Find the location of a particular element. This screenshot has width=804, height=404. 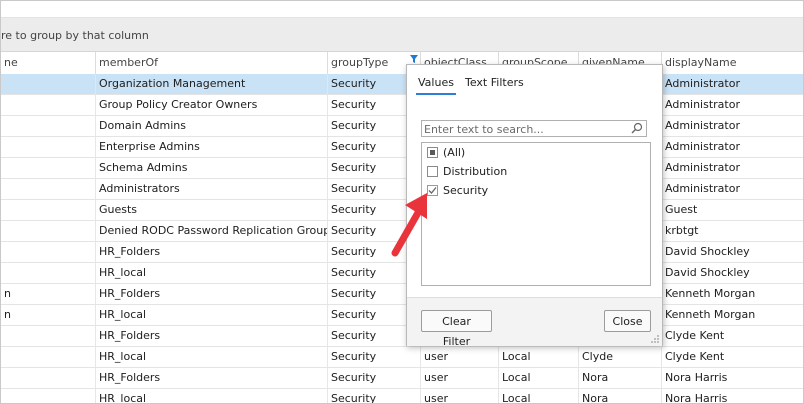

filter-search-input is located at coordinates (526, 129).